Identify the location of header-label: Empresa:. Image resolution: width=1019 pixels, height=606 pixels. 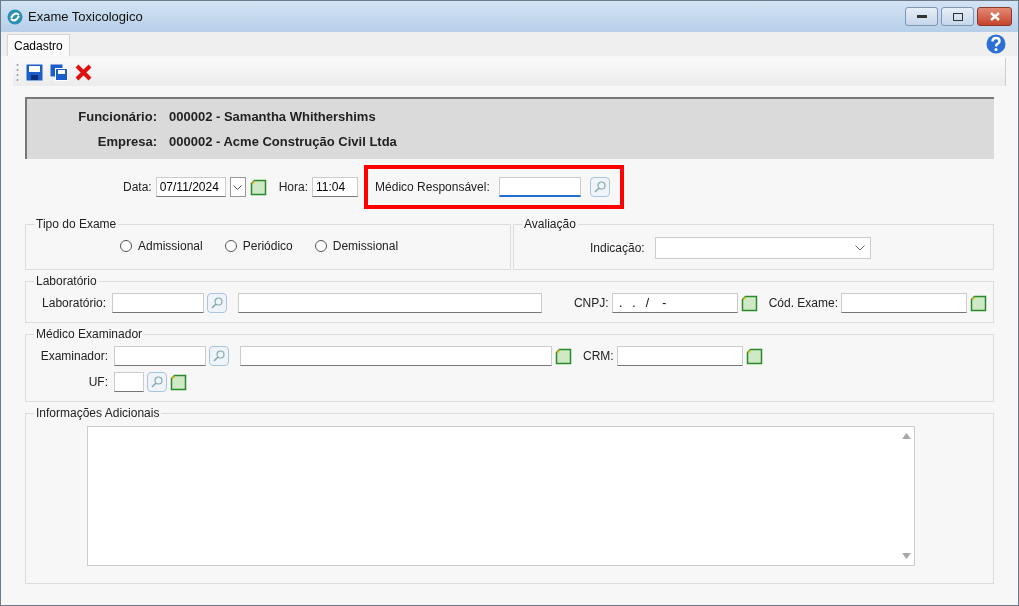
(126, 141).